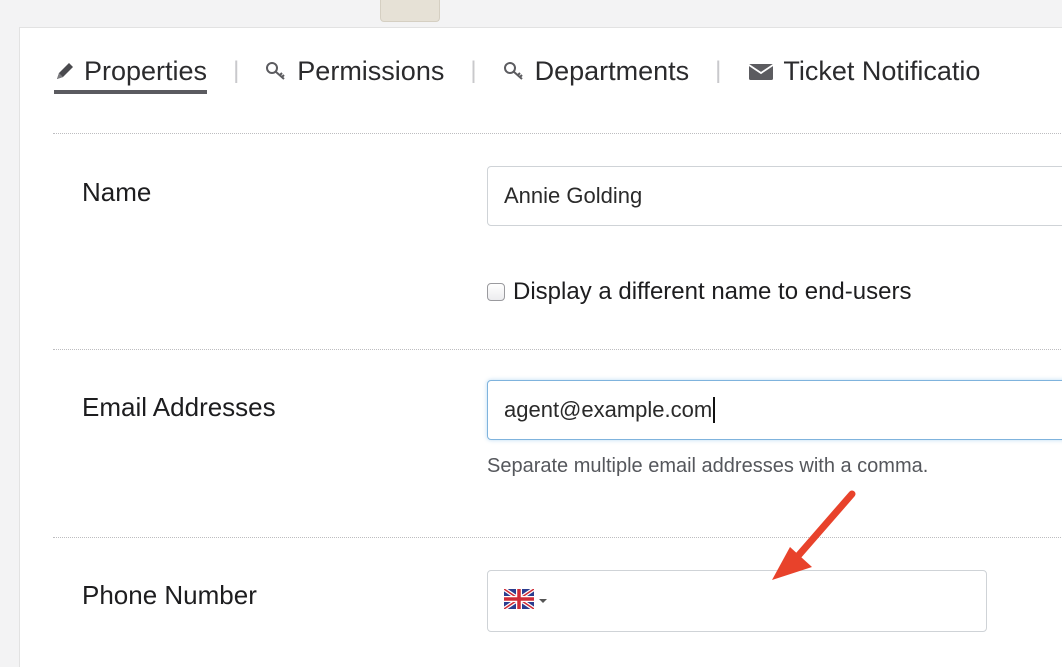 This screenshot has width=1062, height=667. I want to click on tab-label: Departments, so click(612, 70).